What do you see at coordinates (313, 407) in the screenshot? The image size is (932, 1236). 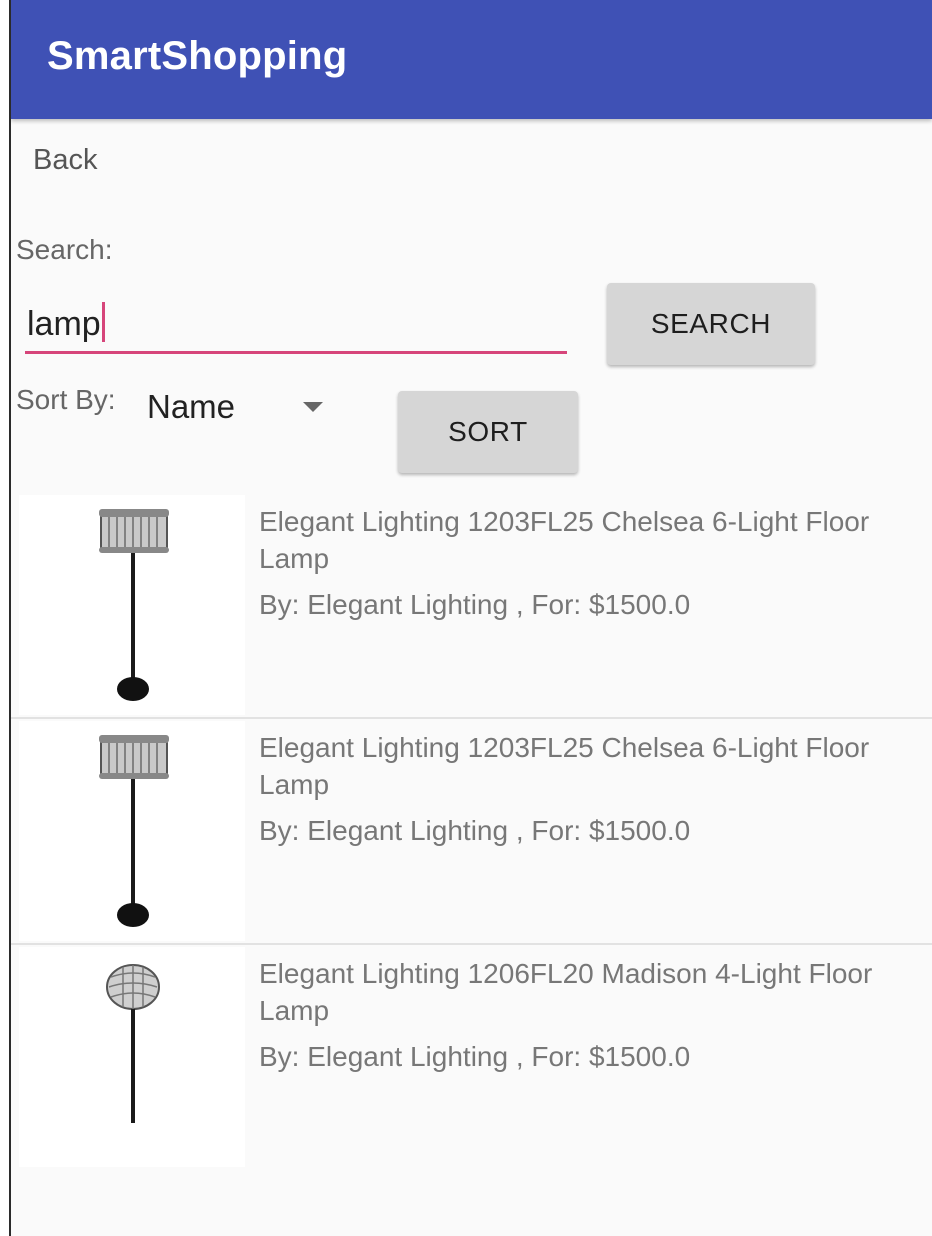 I see `dropdown-arrow-icon` at bounding box center [313, 407].